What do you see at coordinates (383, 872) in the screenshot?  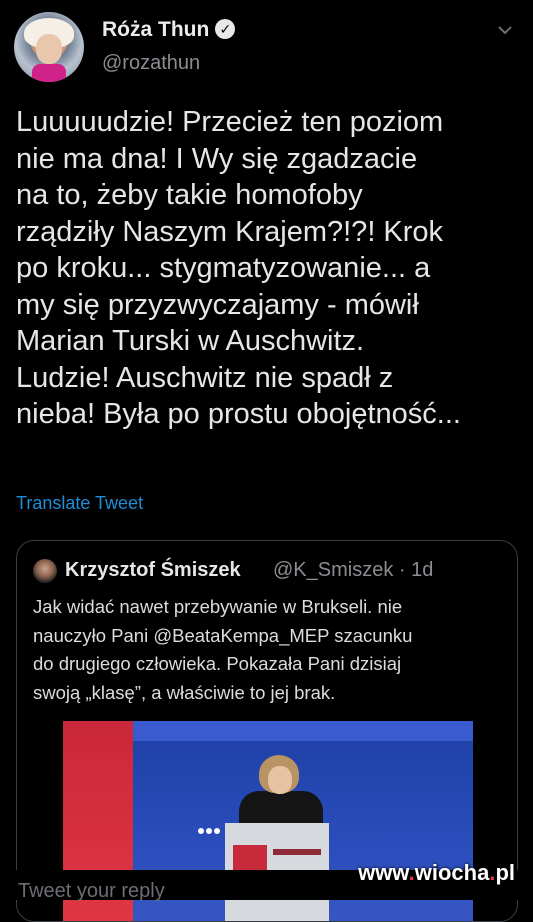 I see `watermark-prefix: www` at bounding box center [383, 872].